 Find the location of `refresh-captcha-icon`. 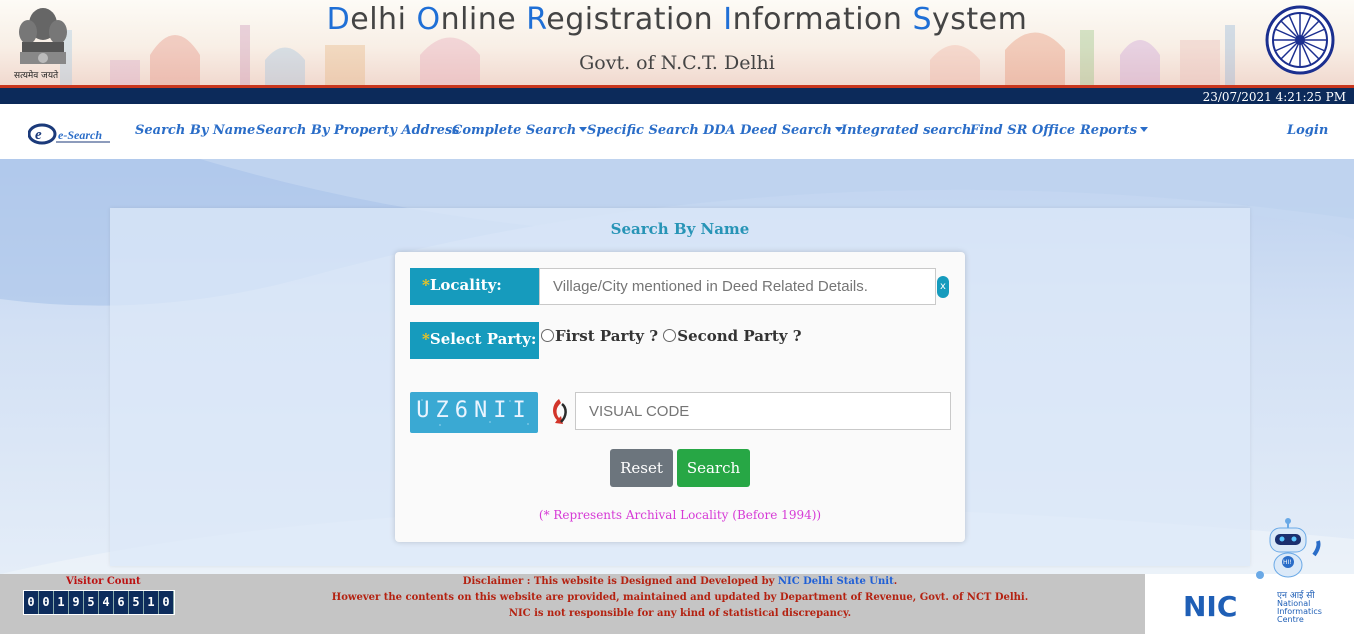

refresh-captcha-icon is located at coordinates (559, 412).